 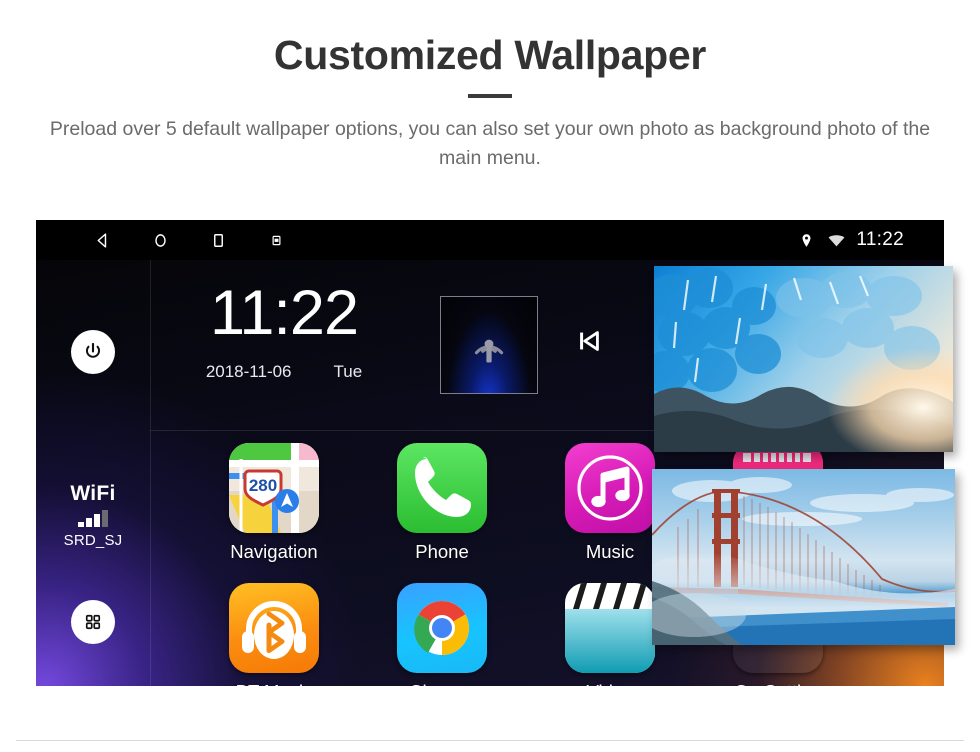 I want to click on wifi-ssid: SRD_SJ, so click(x=93, y=540).